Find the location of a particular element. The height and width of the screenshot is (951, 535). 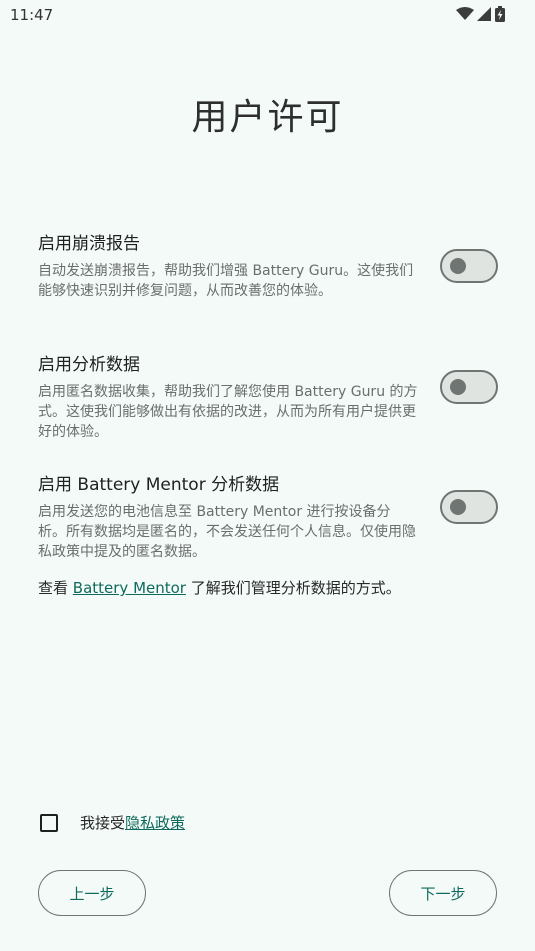

back-button: 上一步 is located at coordinates (92, 893).